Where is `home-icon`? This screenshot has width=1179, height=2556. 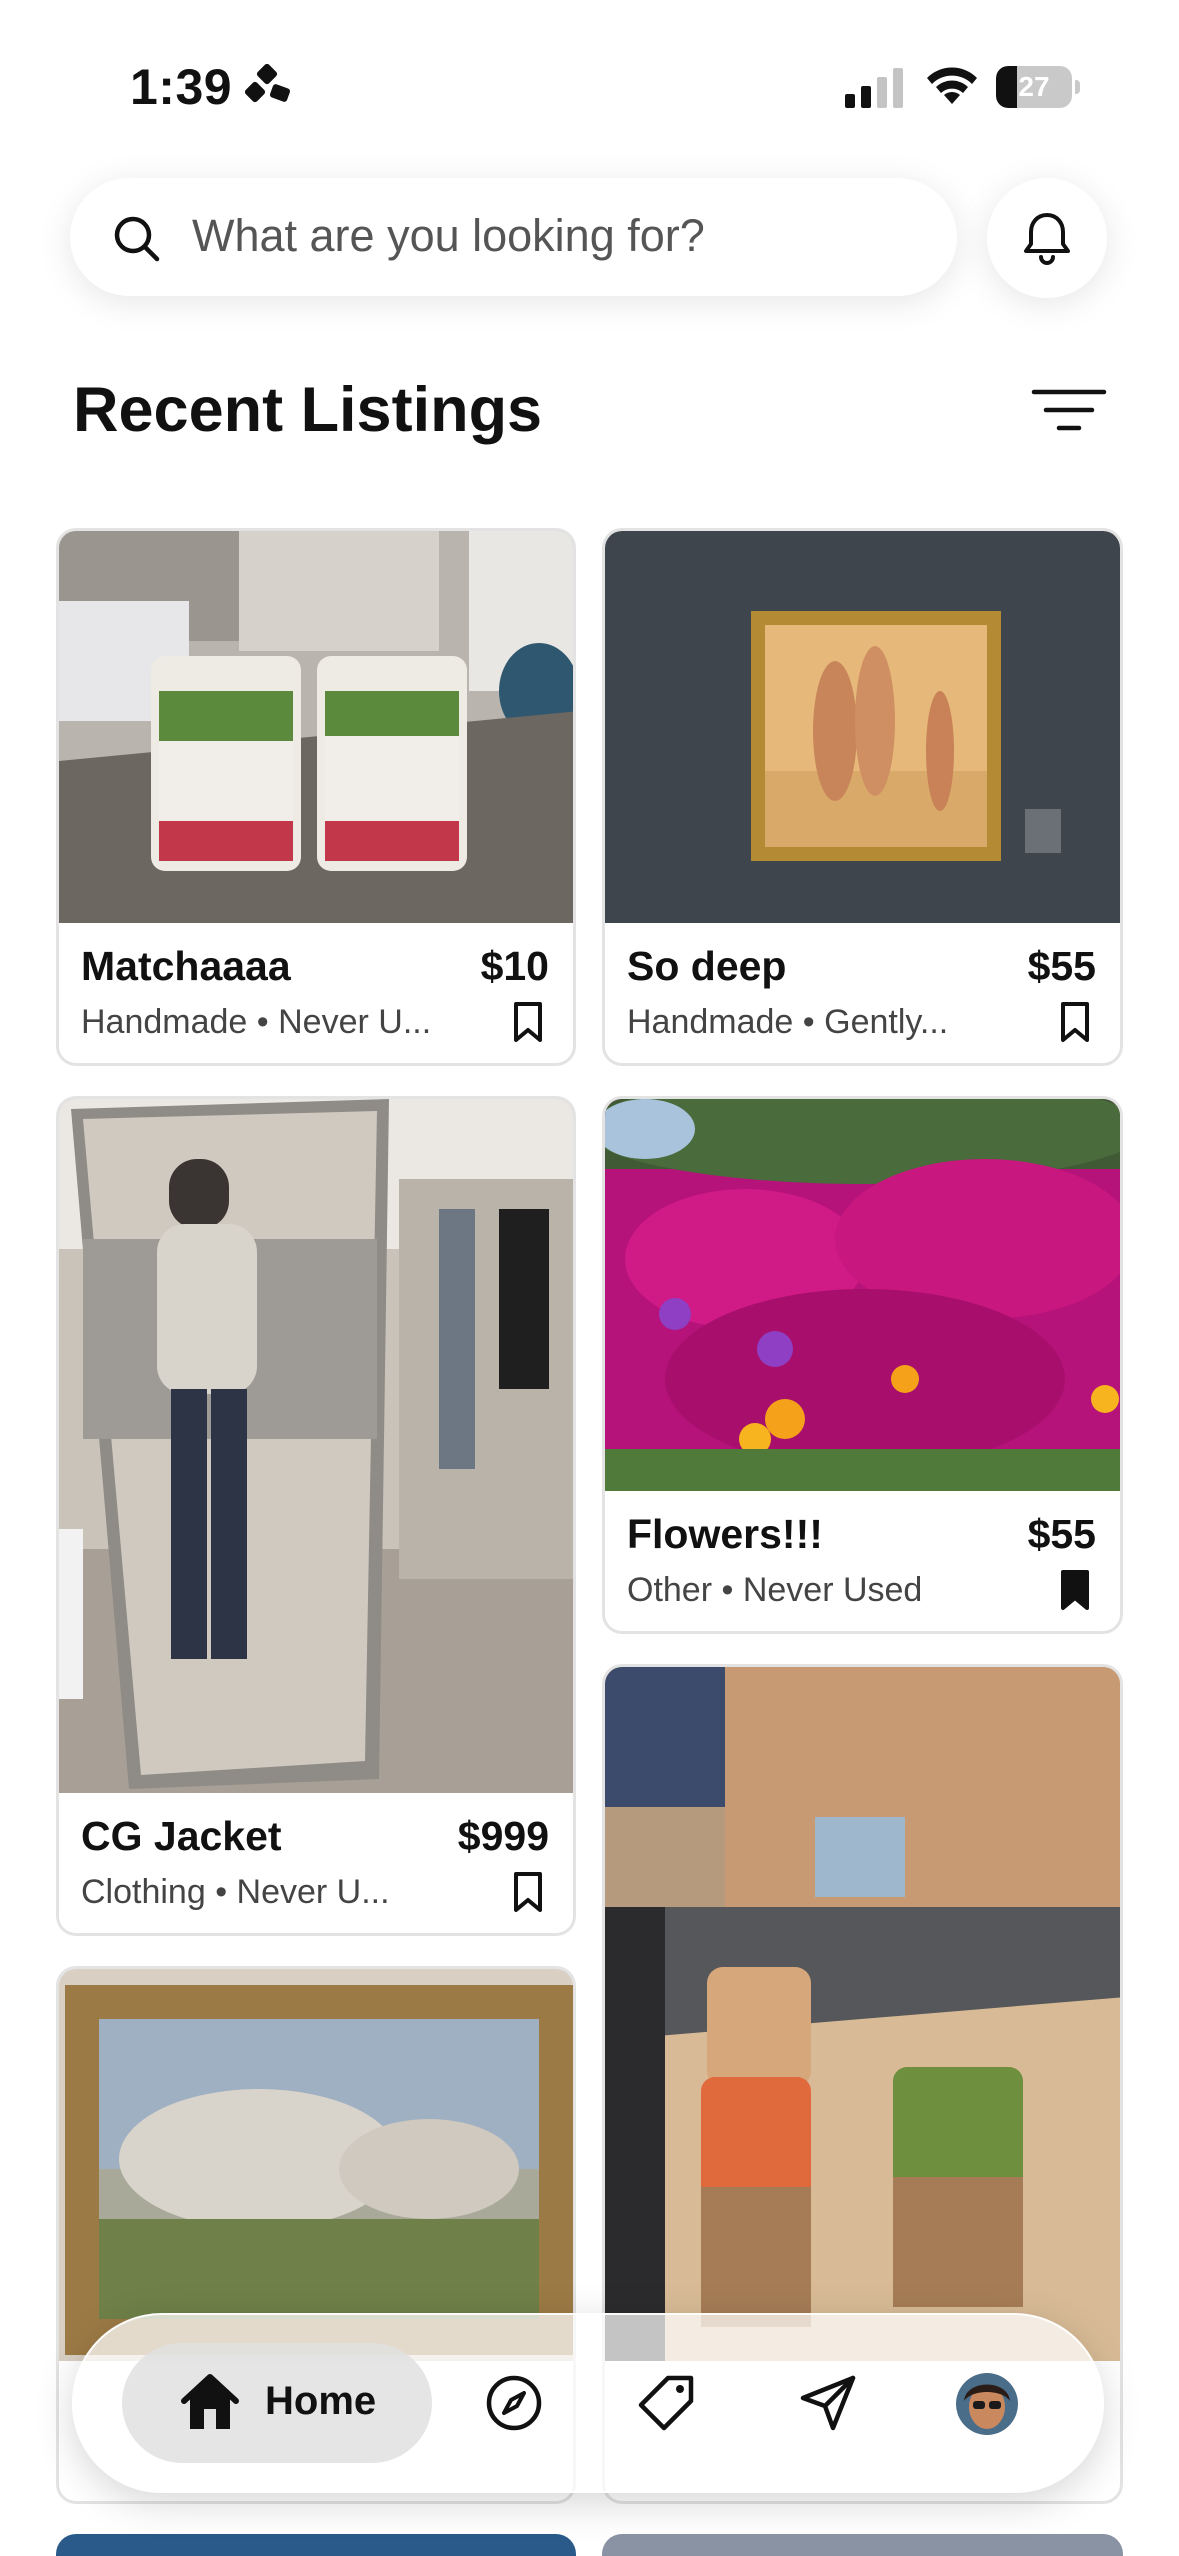 home-icon is located at coordinates (210, 2401).